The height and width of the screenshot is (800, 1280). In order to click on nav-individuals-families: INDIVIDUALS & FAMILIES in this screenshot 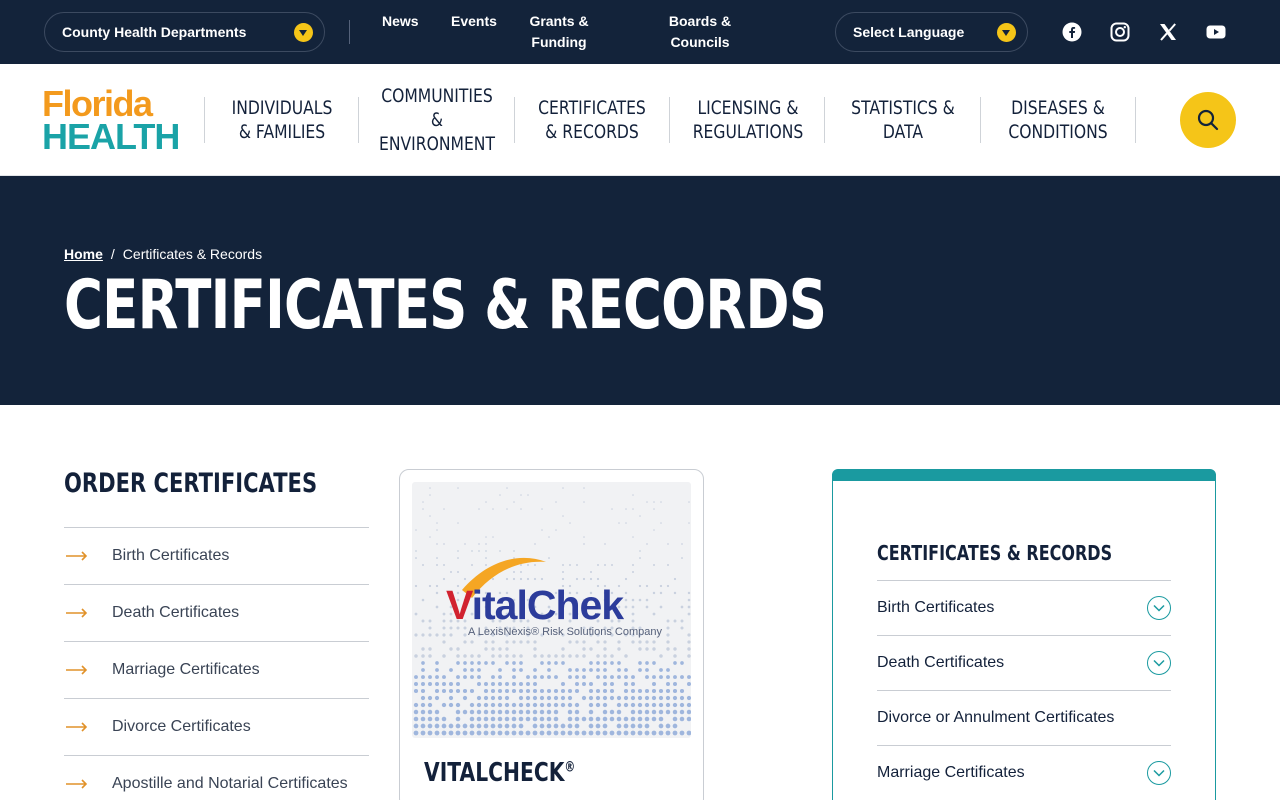, I will do `click(282, 120)`.